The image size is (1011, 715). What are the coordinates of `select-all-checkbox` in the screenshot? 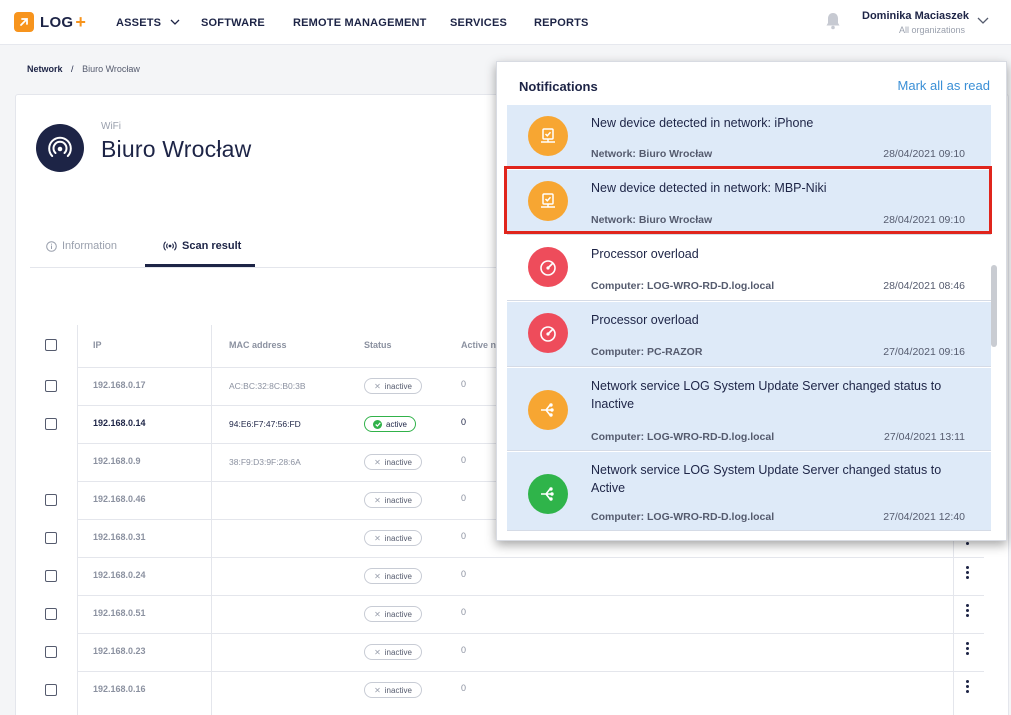 It's located at (51, 345).